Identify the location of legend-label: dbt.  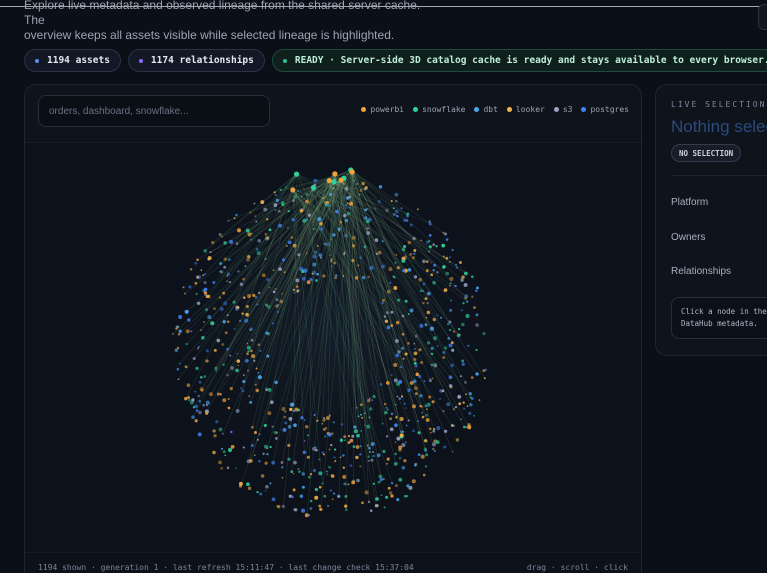
(490, 109).